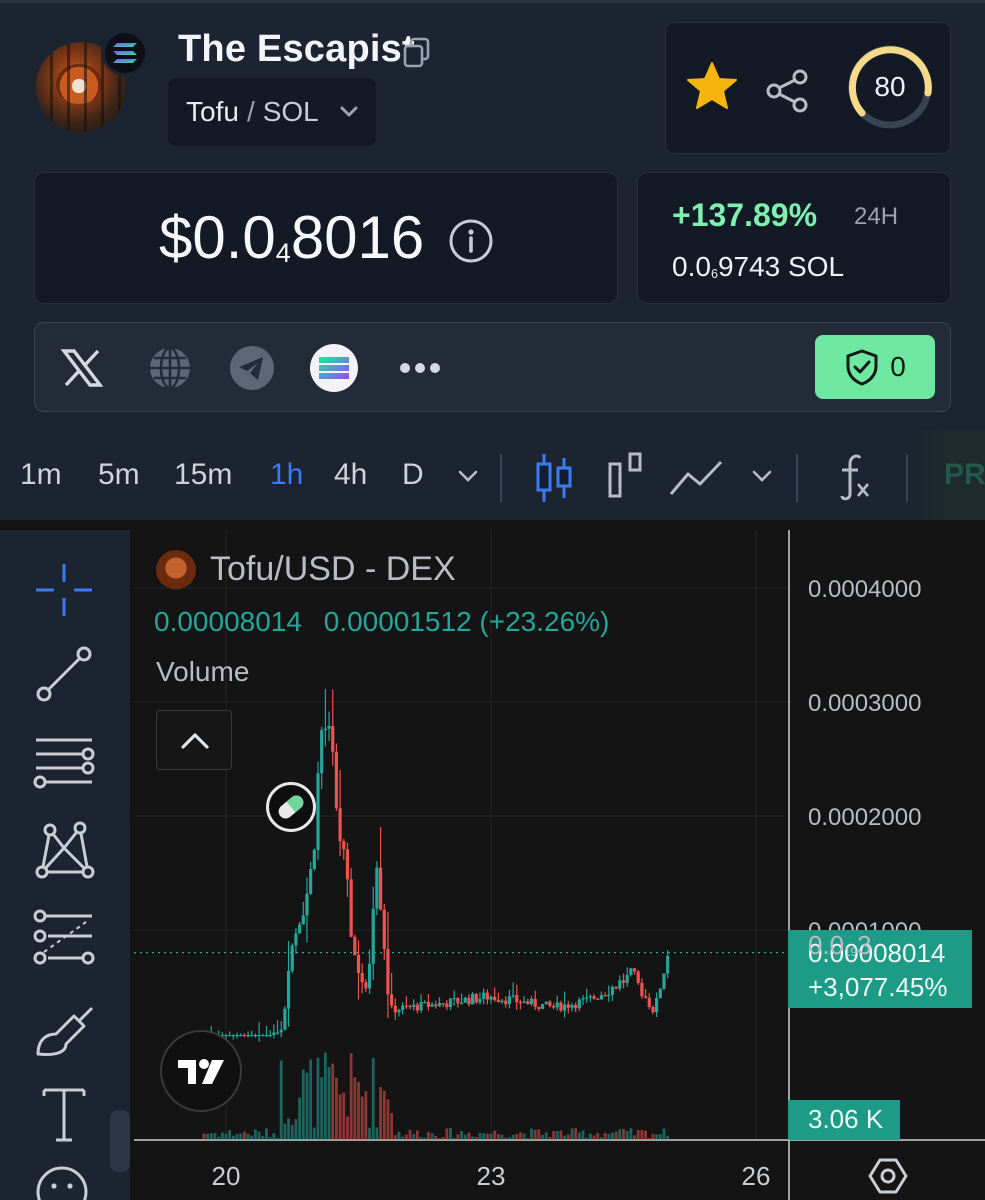 Image resolution: width=985 pixels, height=1200 pixels. What do you see at coordinates (41, 475) in the screenshot?
I see `timeframe-1m: 1m` at bounding box center [41, 475].